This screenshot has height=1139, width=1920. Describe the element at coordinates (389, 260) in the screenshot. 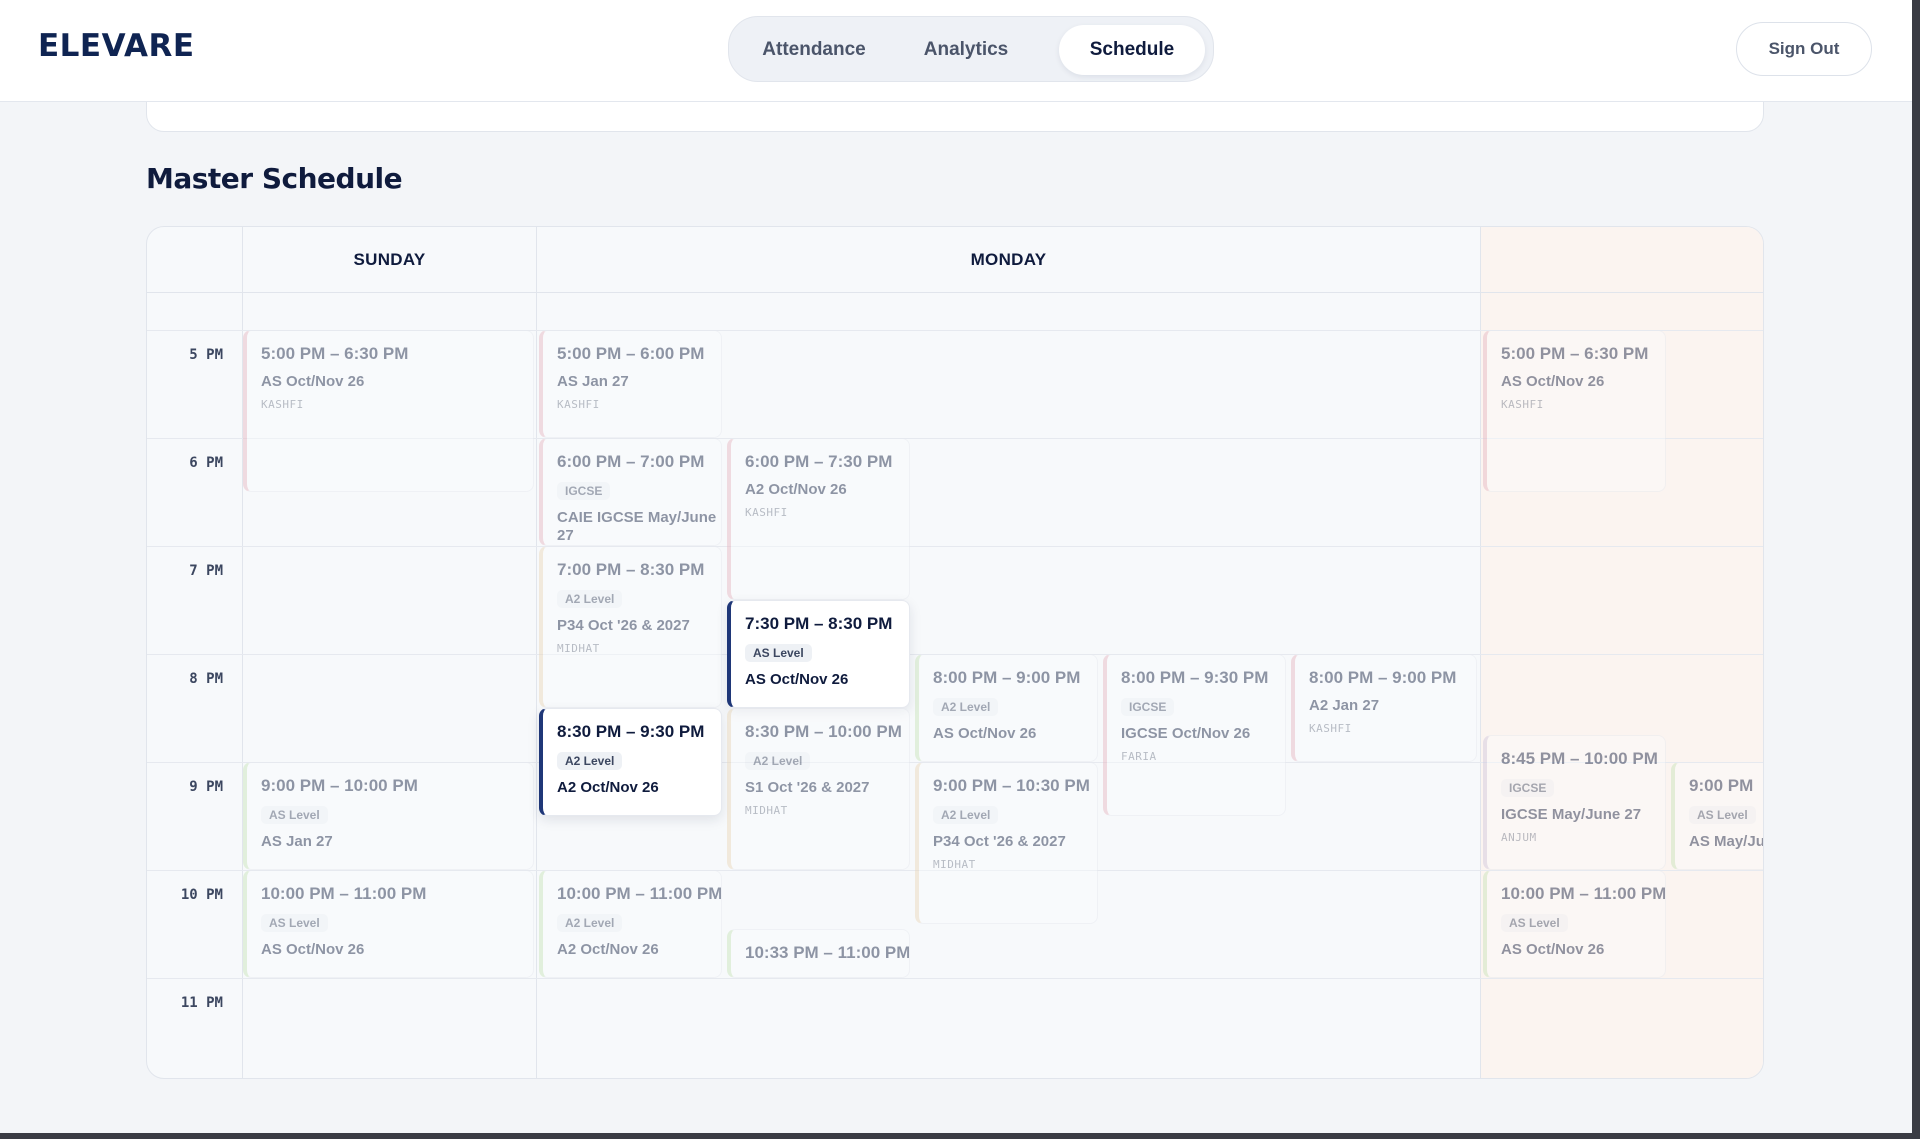

I see `day-header-sunday: SUNDAY` at that location.